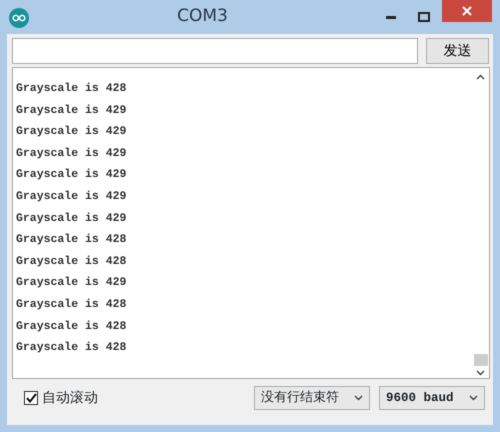  I want to click on minimize-icon, so click(391, 17).